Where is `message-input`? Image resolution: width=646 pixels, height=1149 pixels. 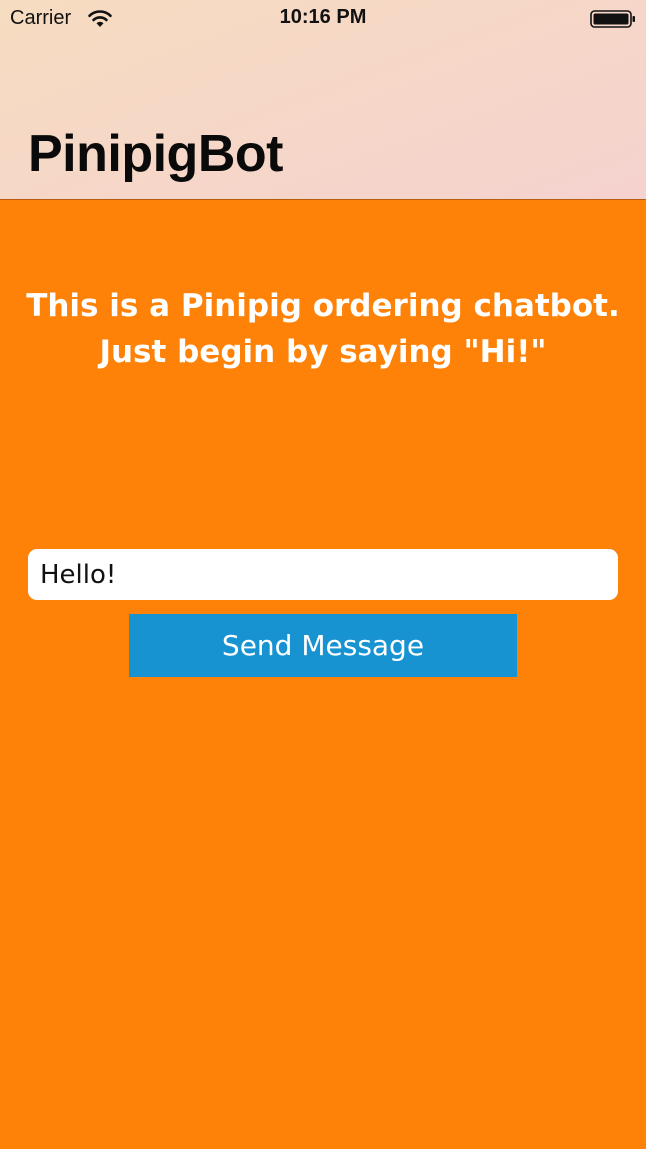
message-input is located at coordinates (323, 574).